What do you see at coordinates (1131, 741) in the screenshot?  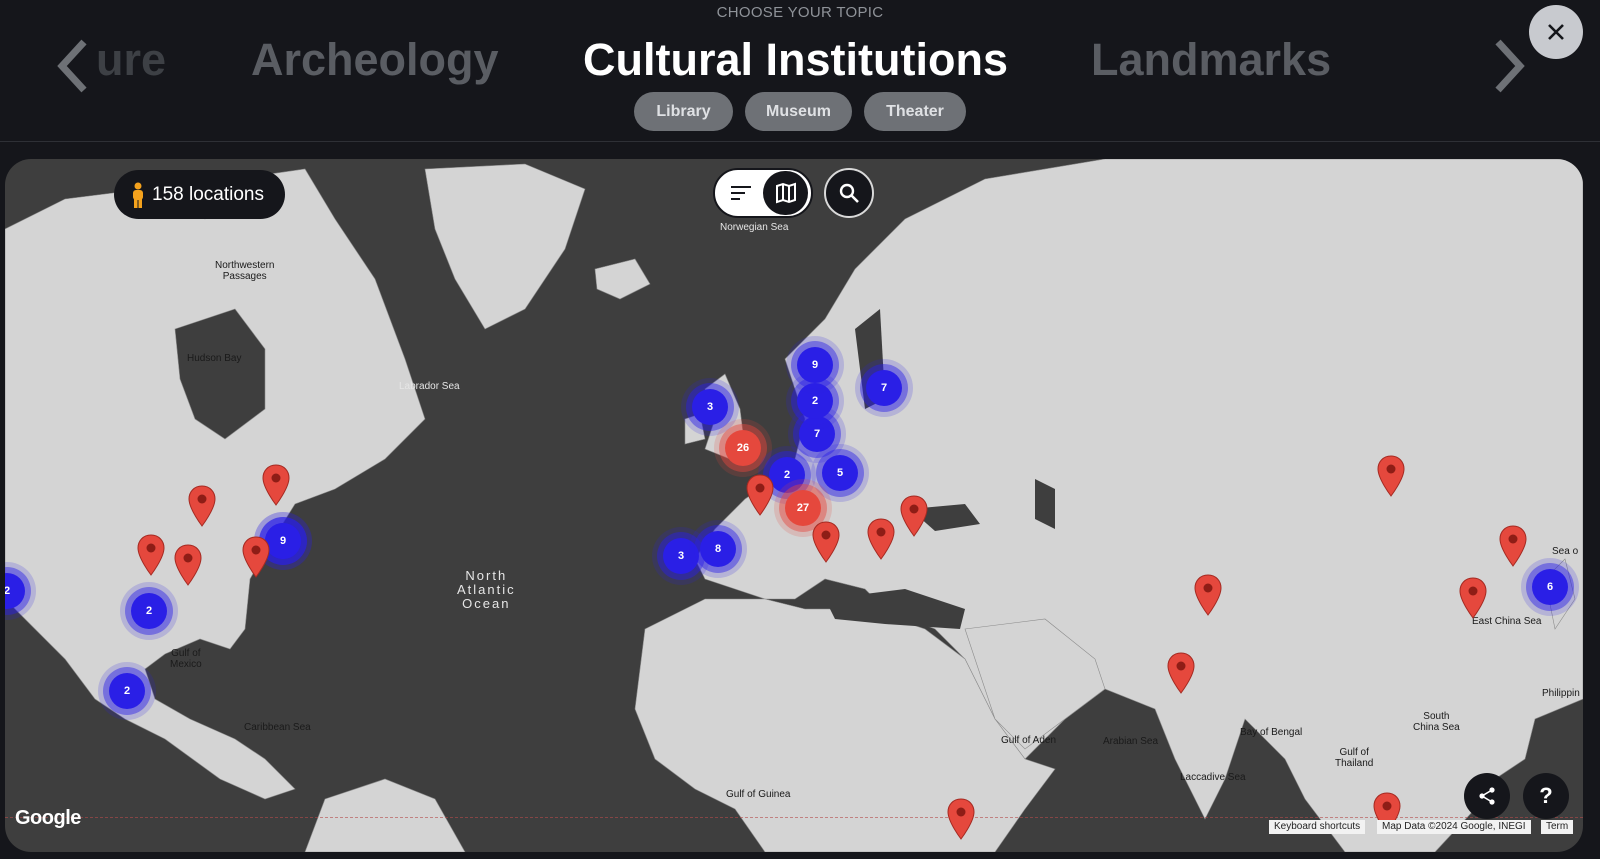 I see `label-arabian-sea: Arabian Sea` at bounding box center [1131, 741].